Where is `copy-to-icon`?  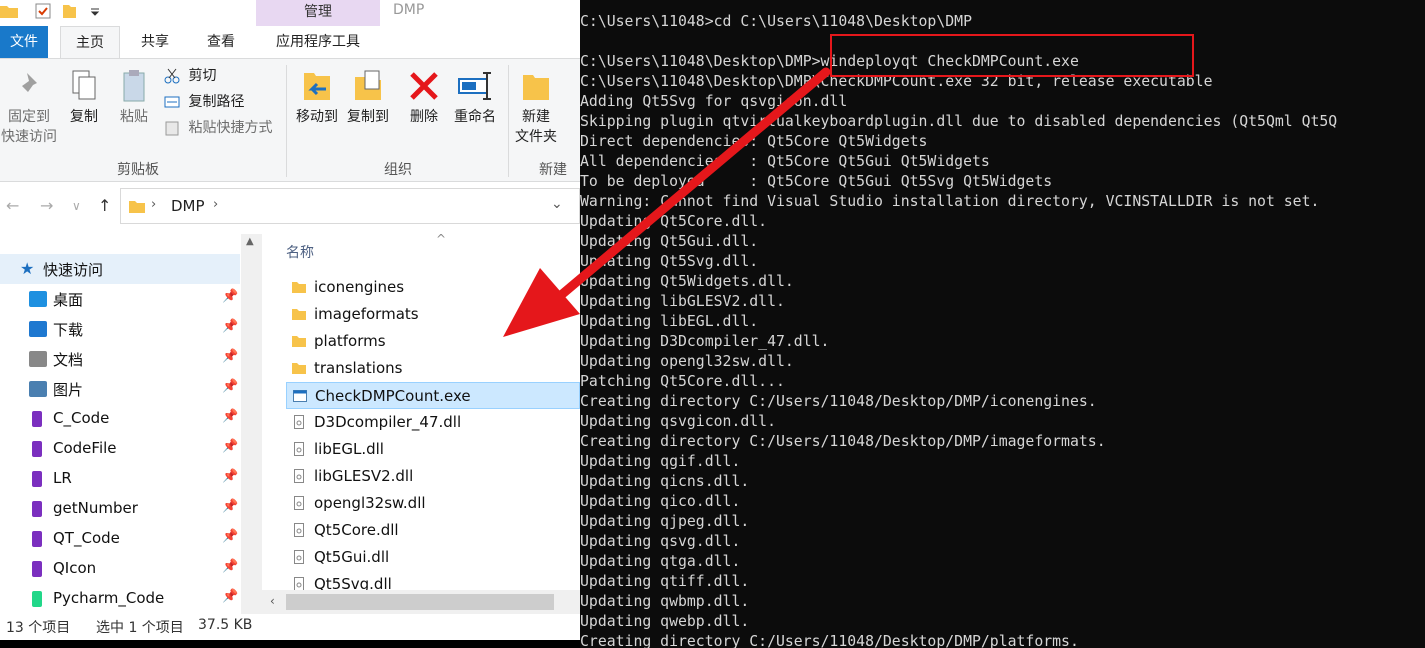 copy-to-icon is located at coordinates (368, 85).